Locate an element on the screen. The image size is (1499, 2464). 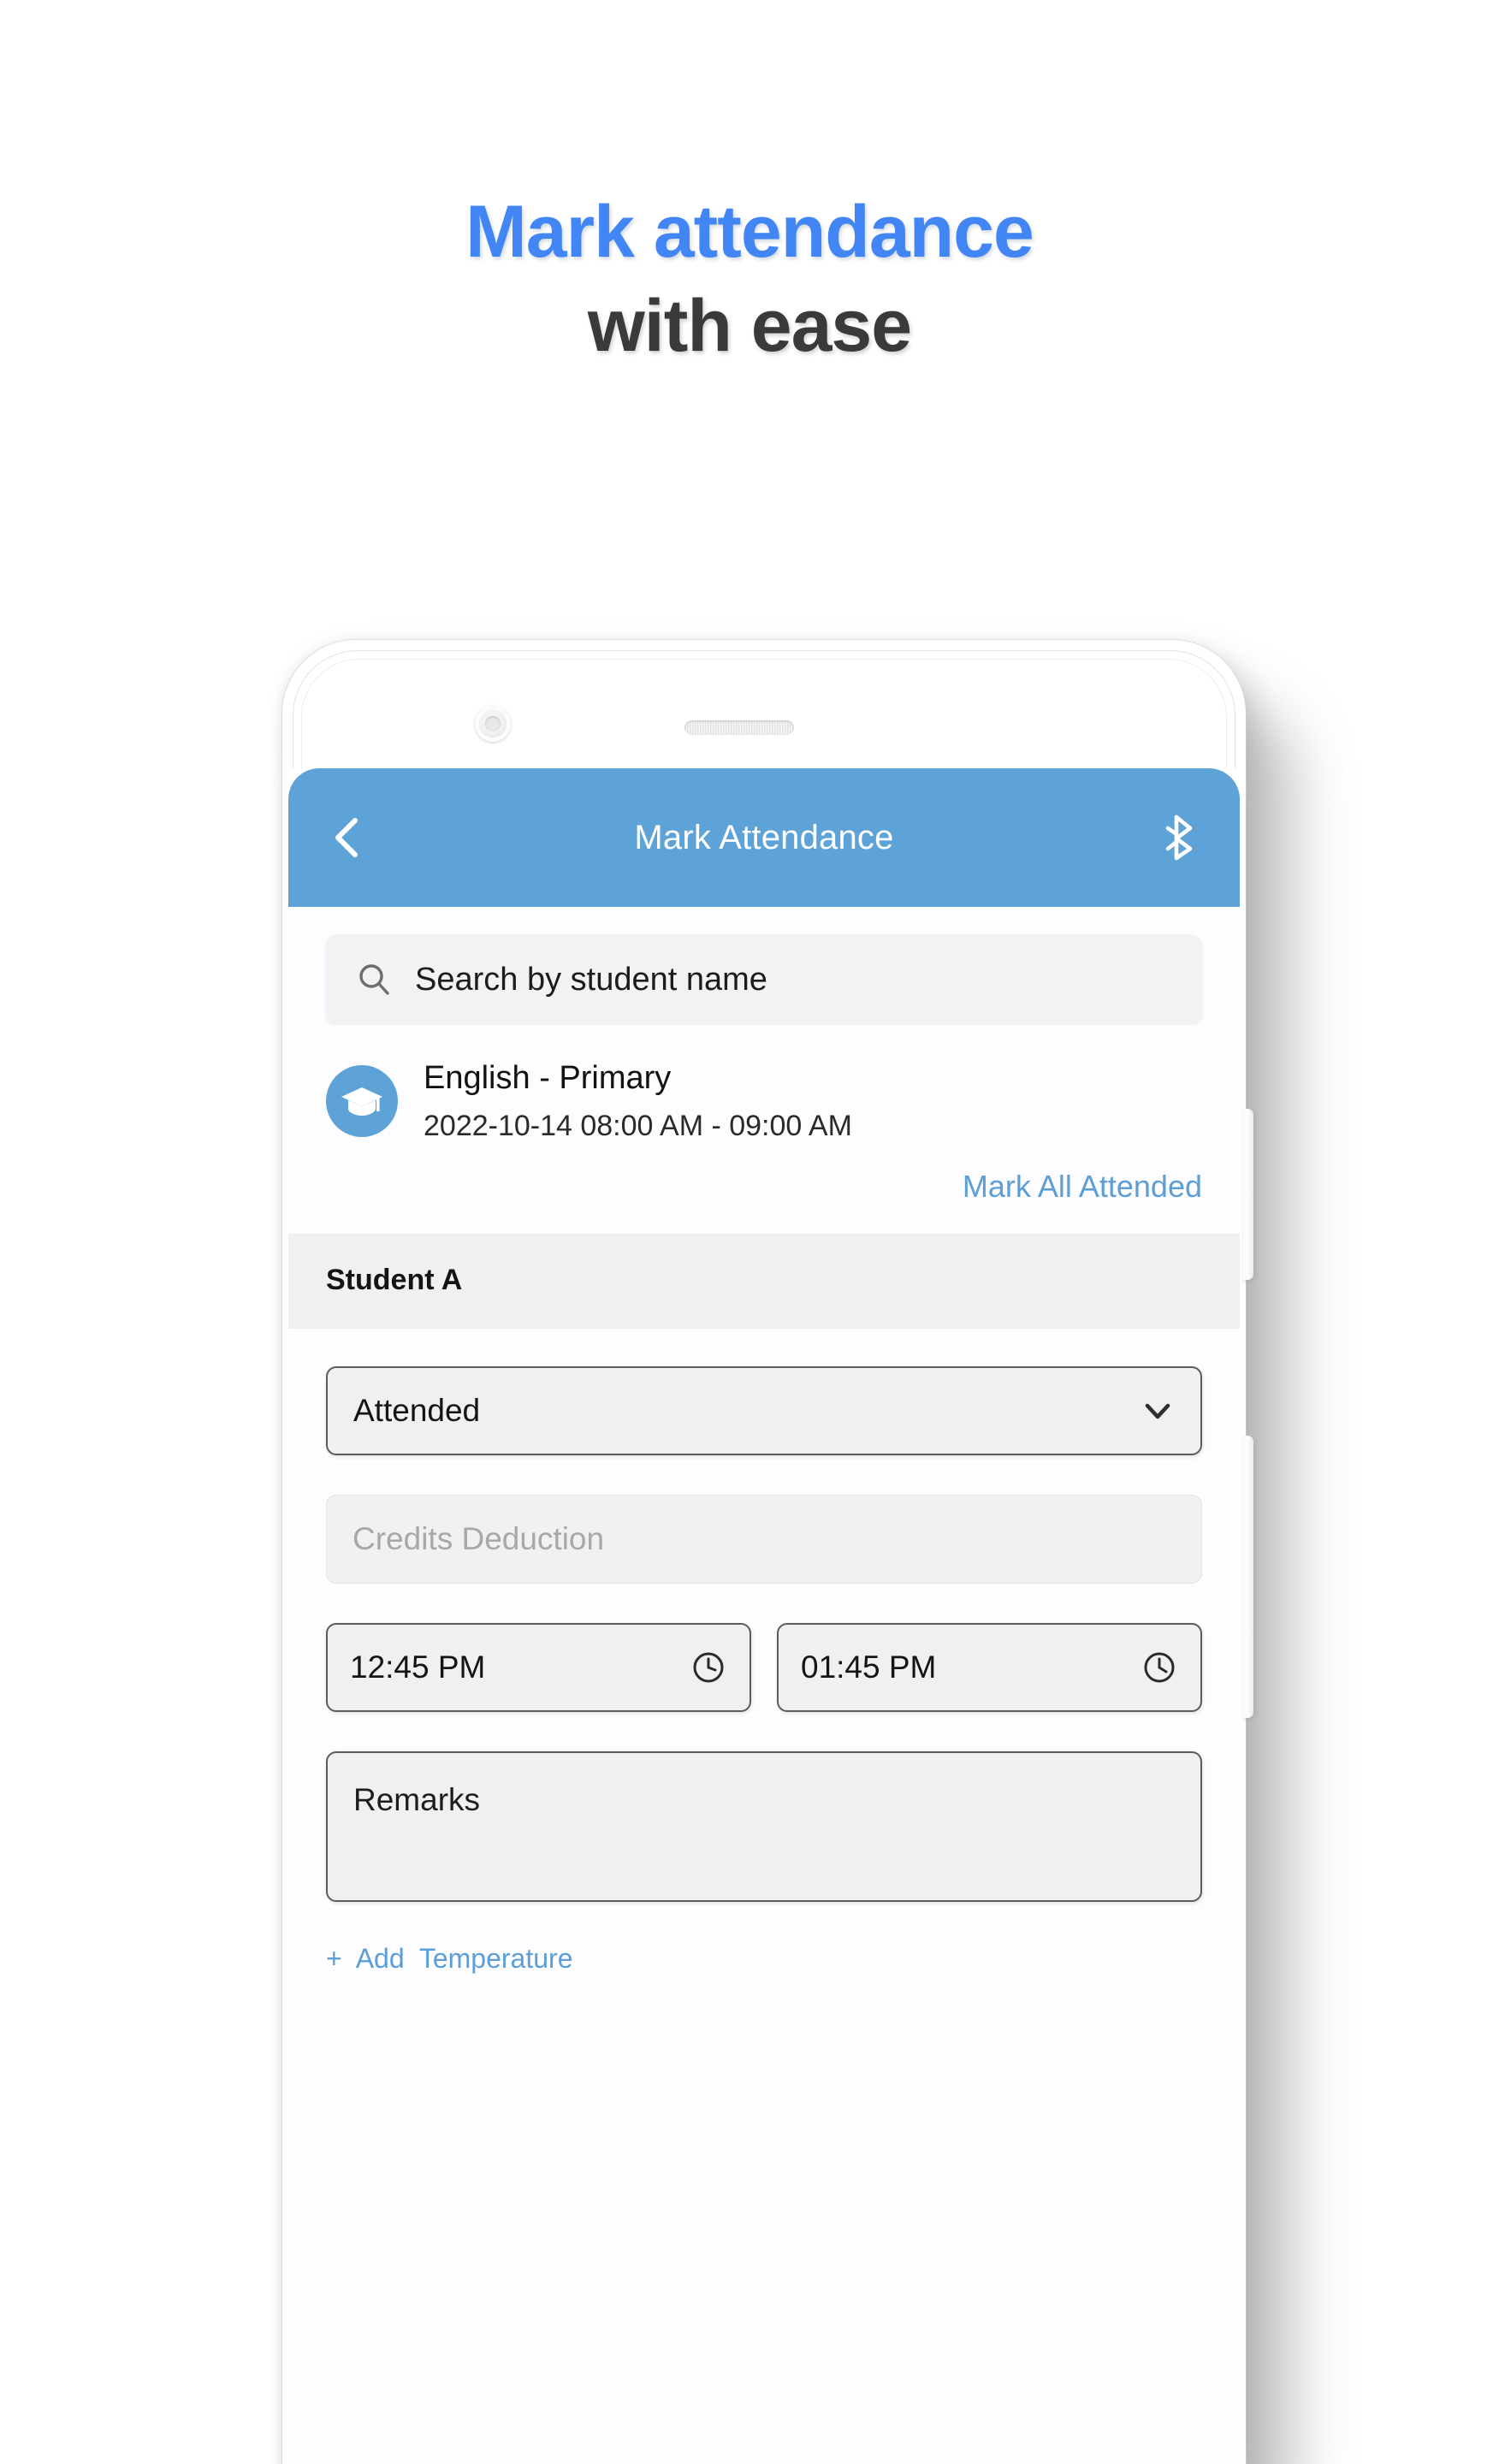
mark-all-attended-link: Mark All Attended is located at coordinates (1082, 1187).